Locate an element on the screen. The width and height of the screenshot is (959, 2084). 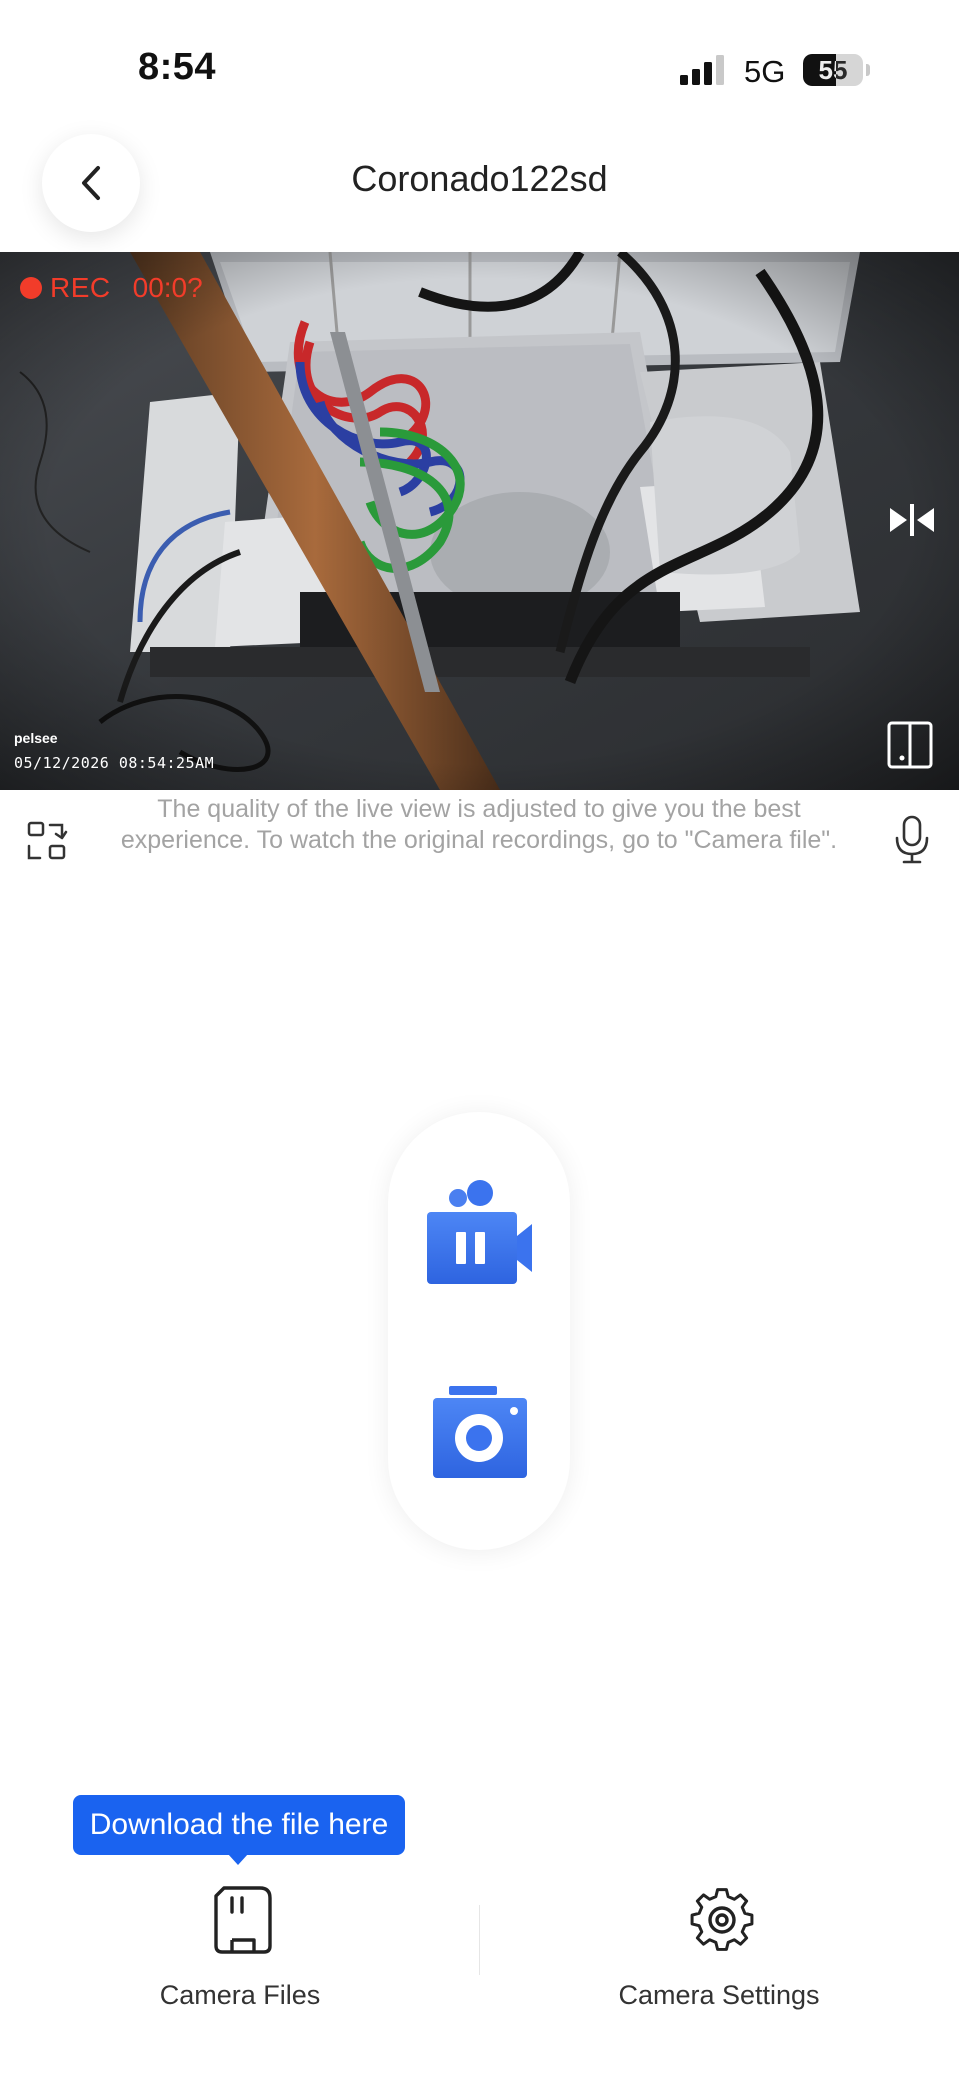
camera-files-button: Camera Files is located at coordinates (240, 1945).